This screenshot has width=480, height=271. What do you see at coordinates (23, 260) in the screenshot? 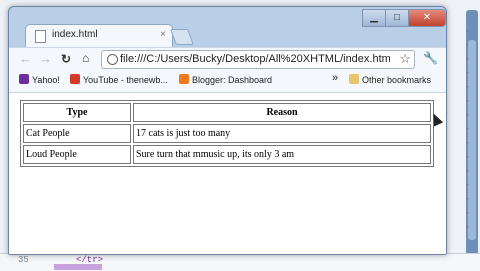
I see `editor-line-number: 35` at bounding box center [23, 260].